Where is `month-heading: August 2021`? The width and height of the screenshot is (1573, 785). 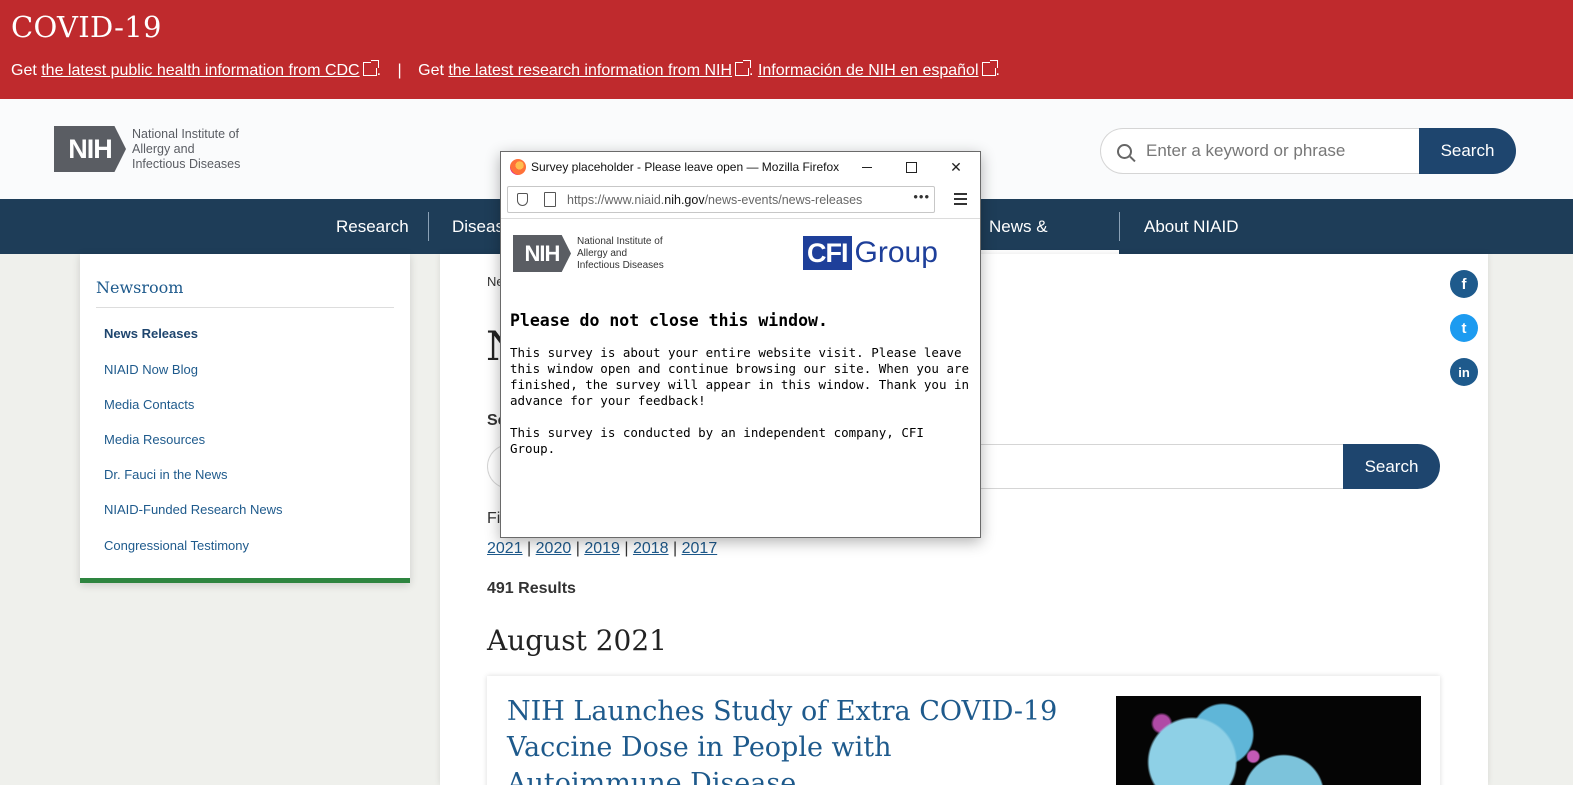
month-heading: August 2021 is located at coordinates (577, 640).